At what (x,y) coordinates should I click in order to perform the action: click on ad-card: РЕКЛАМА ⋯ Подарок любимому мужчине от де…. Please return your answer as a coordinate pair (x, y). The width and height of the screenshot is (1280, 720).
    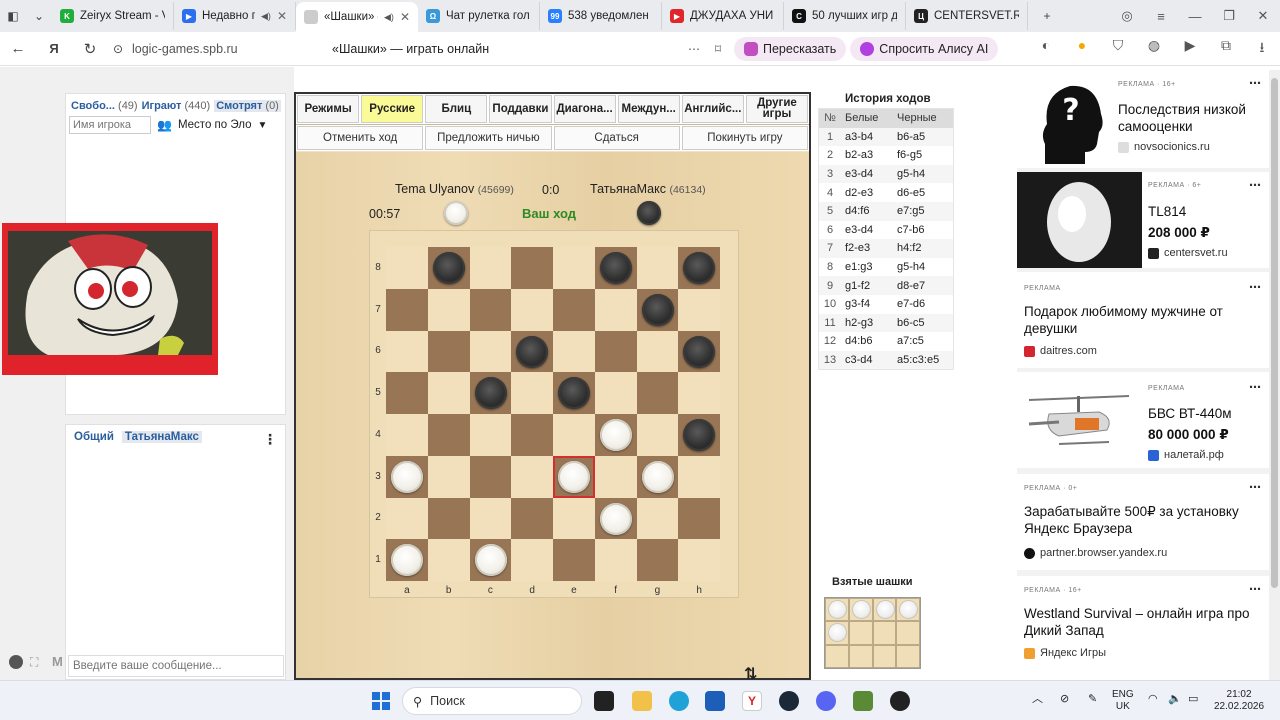
    Looking at the image, I should click on (1143, 320).